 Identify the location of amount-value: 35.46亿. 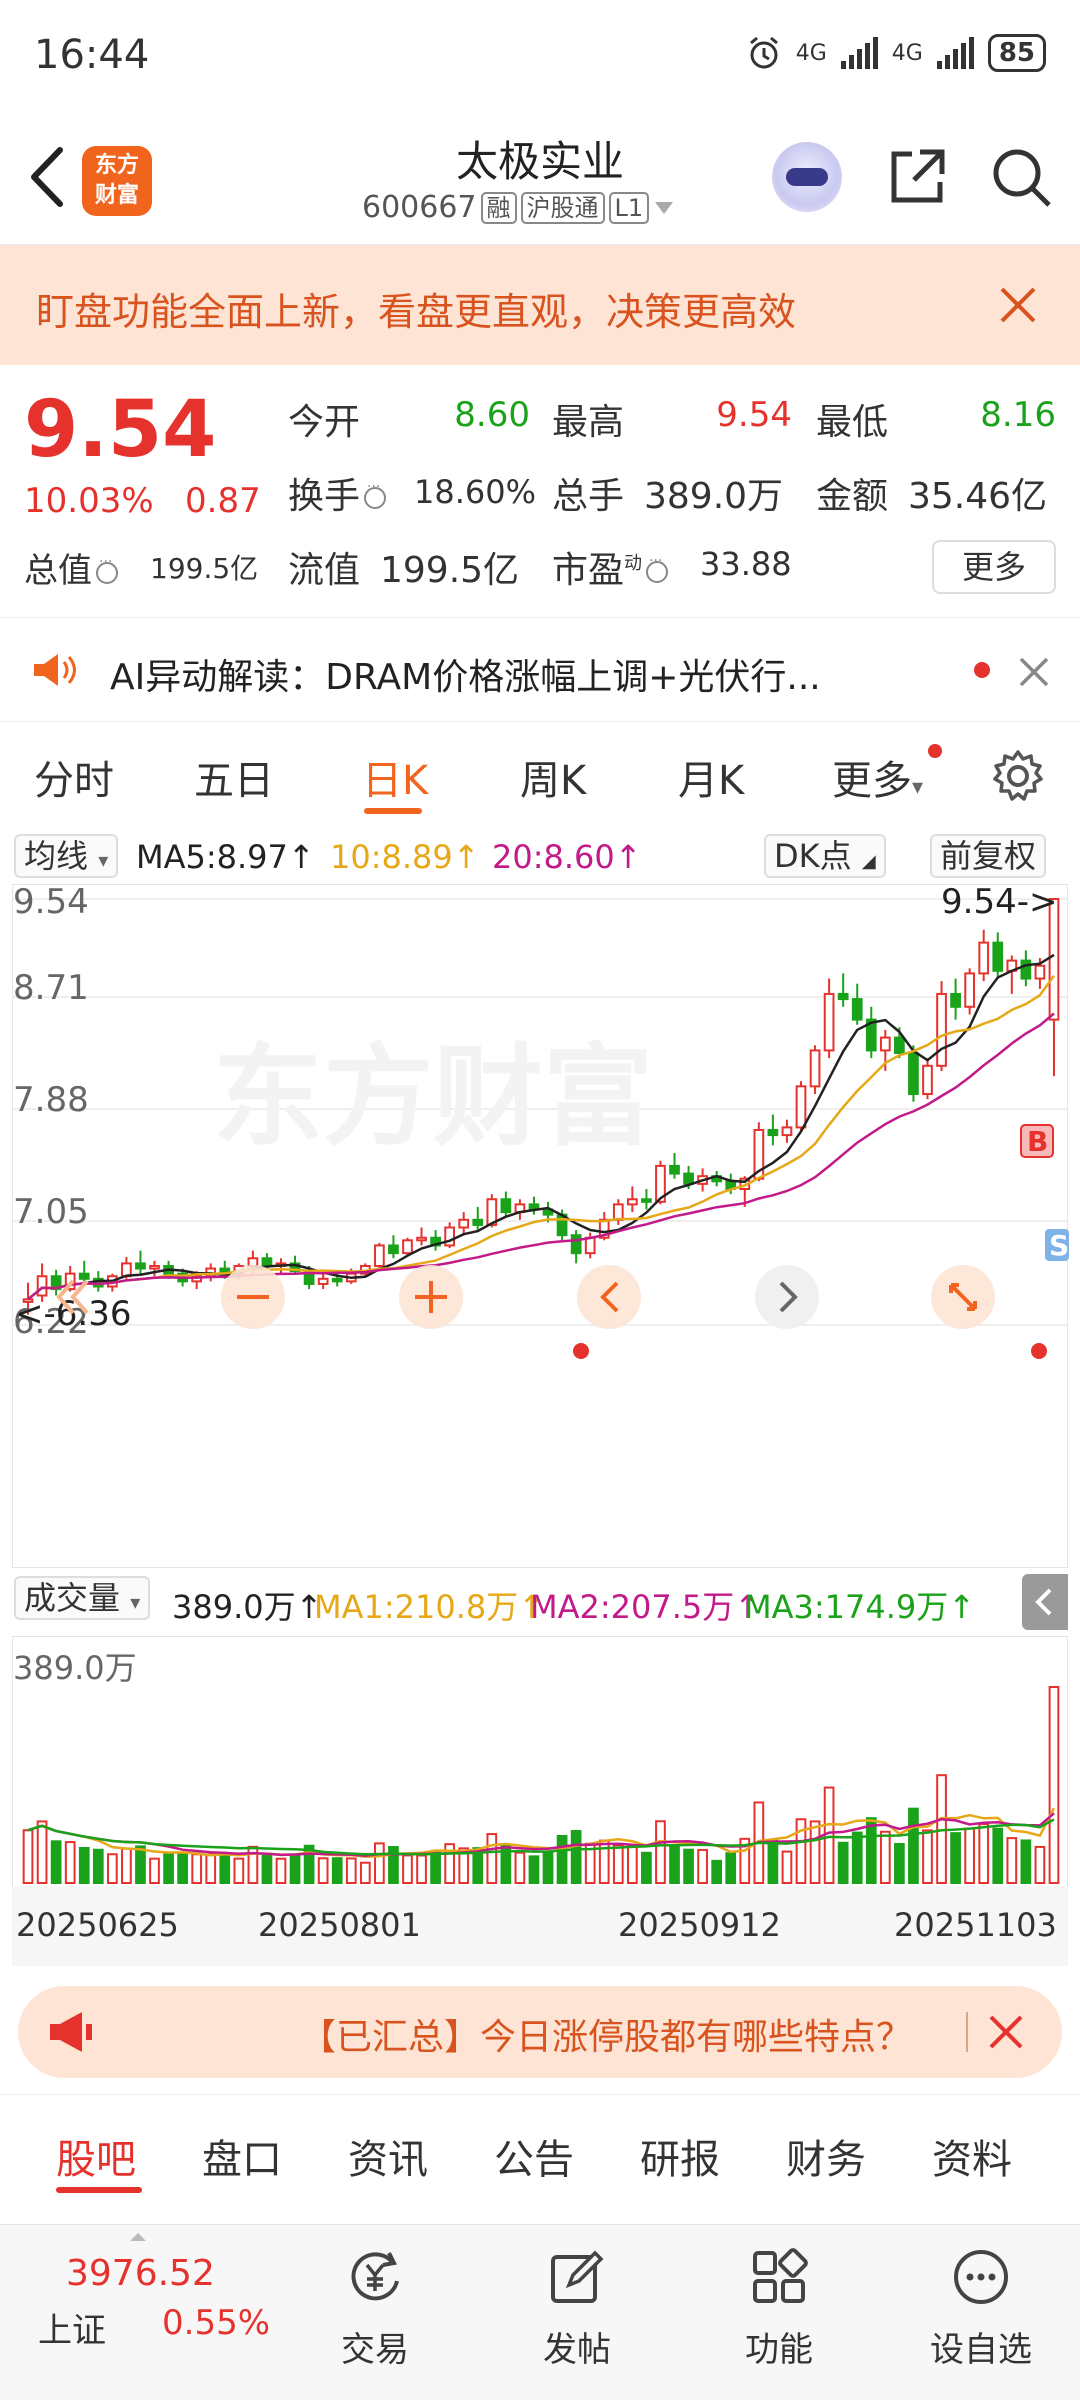
(978, 496).